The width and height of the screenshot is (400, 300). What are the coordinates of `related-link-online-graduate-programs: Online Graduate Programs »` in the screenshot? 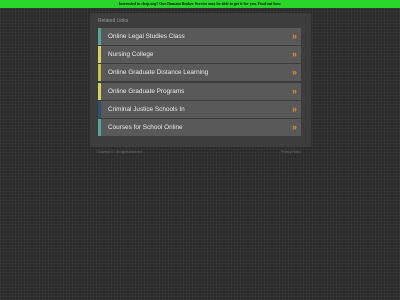 It's located at (199, 91).